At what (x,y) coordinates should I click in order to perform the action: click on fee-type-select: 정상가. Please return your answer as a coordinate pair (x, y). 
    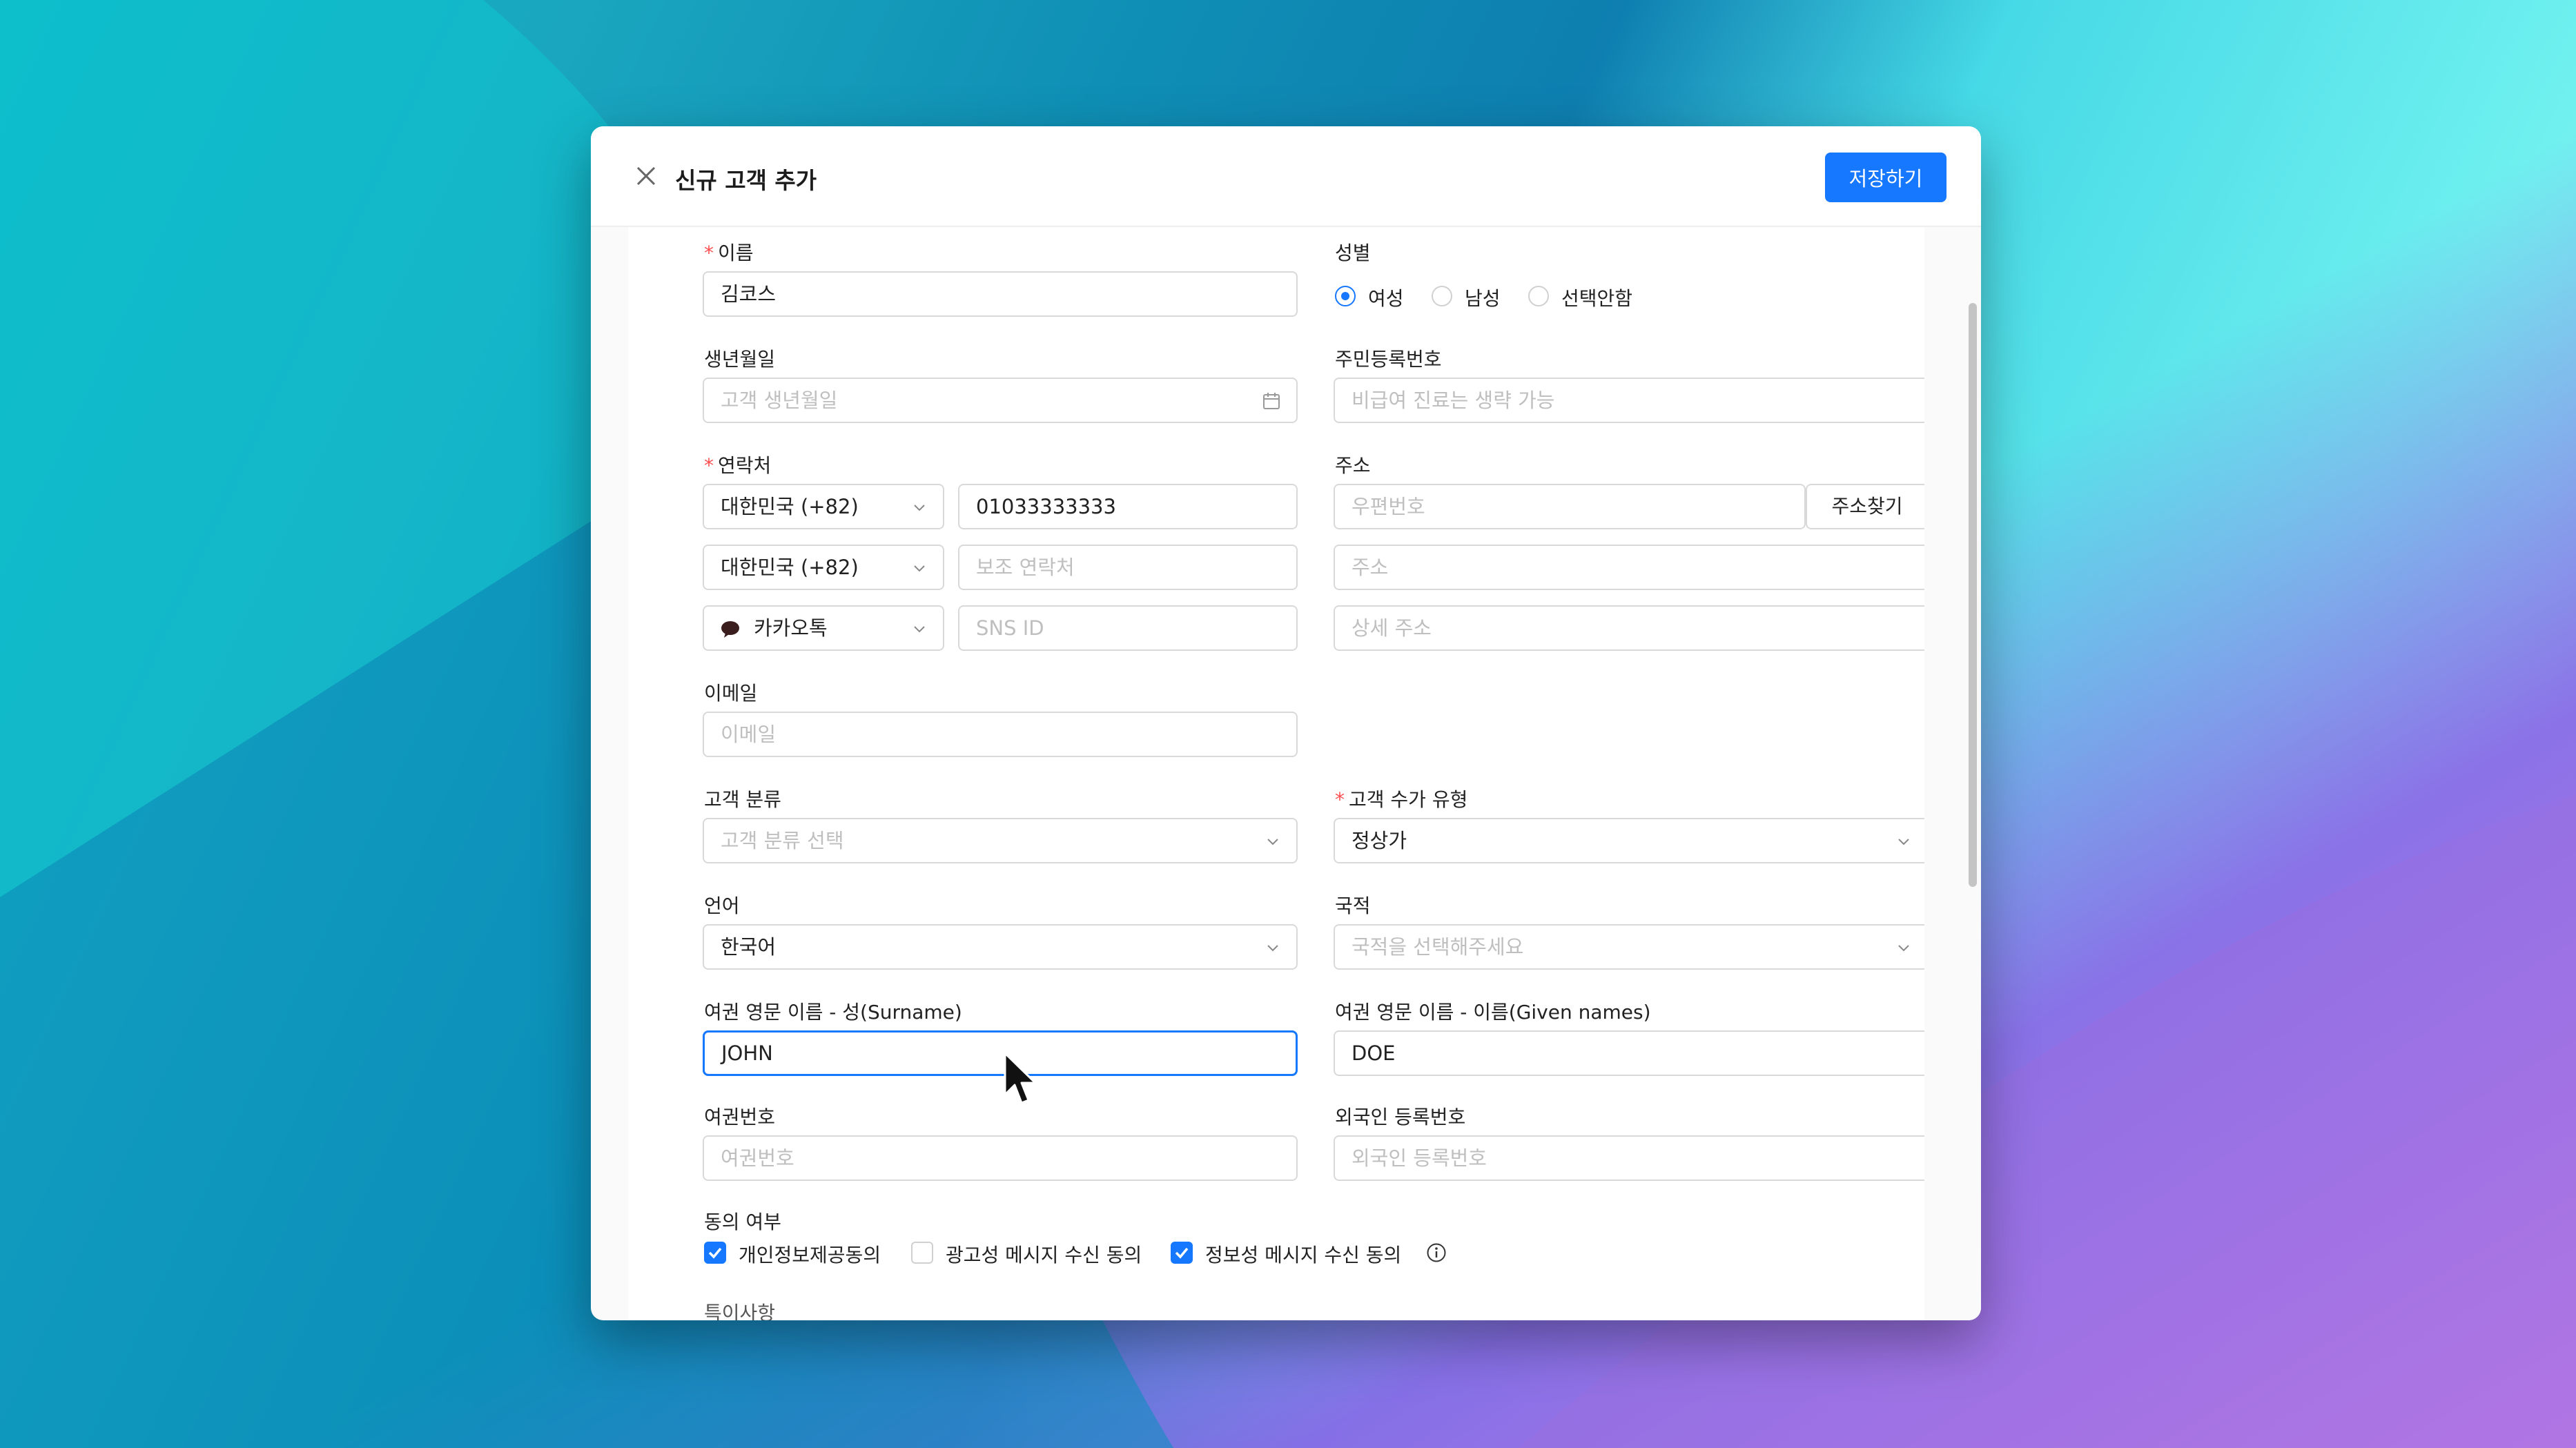
    Looking at the image, I should click on (1629, 840).